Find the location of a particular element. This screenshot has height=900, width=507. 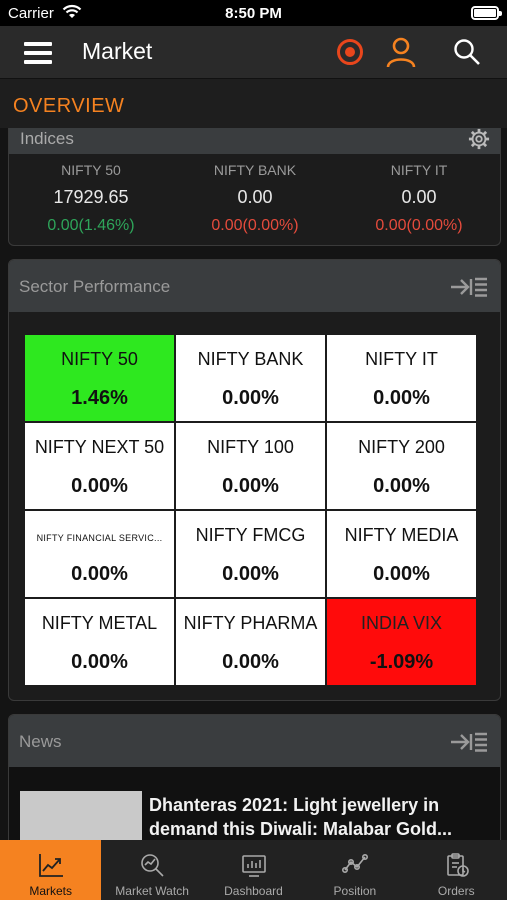

news-thumbnail is located at coordinates (81, 817).